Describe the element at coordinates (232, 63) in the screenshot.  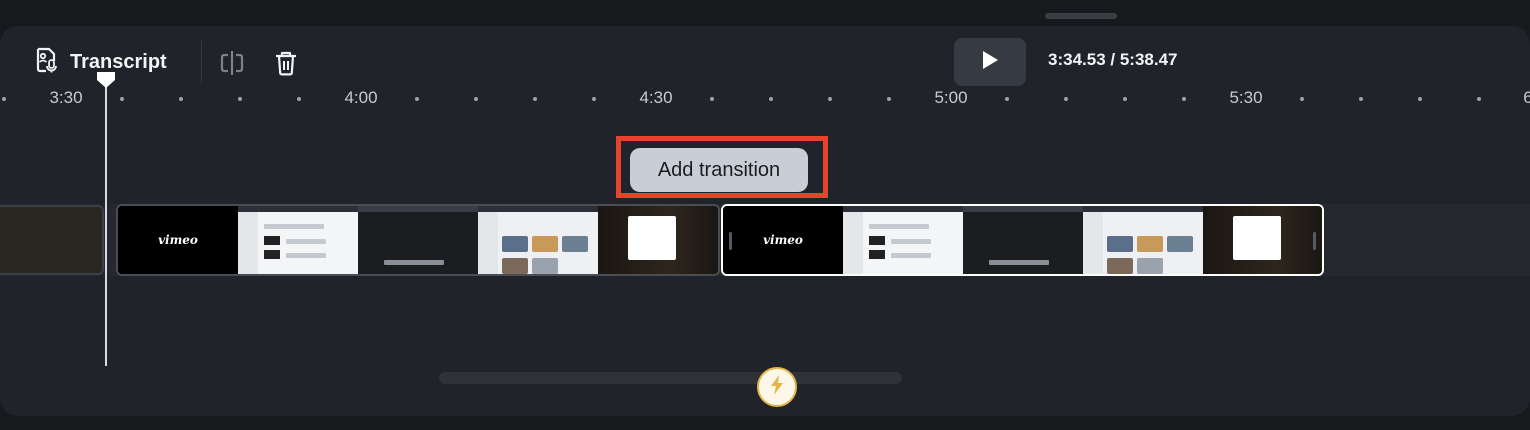
I see `split-clip-button` at that location.